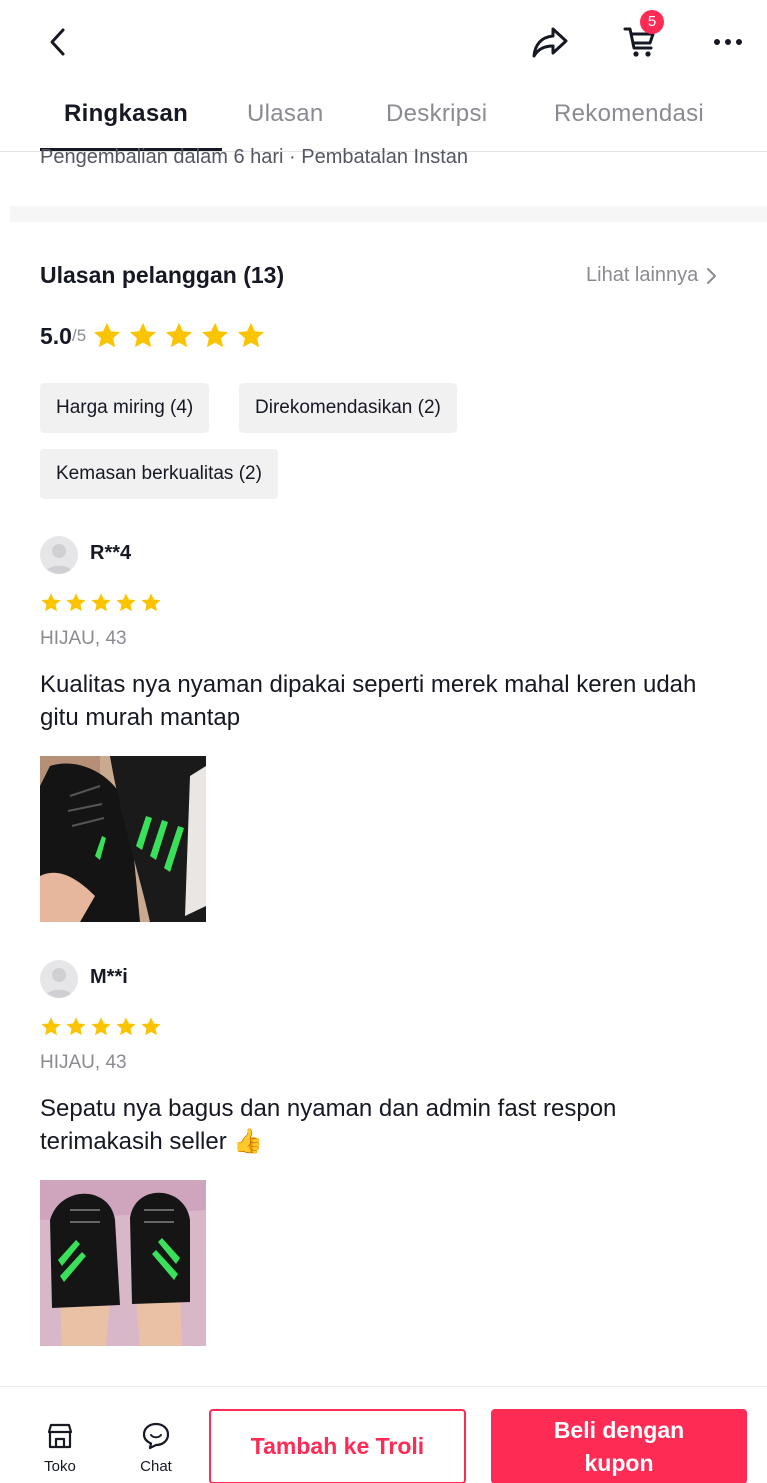  What do you see at coordinates (619, 1446) in the screenshot?
I see `buy-with-coupon-button: Beli dengan kupon` at bounding box center [619, 1446].